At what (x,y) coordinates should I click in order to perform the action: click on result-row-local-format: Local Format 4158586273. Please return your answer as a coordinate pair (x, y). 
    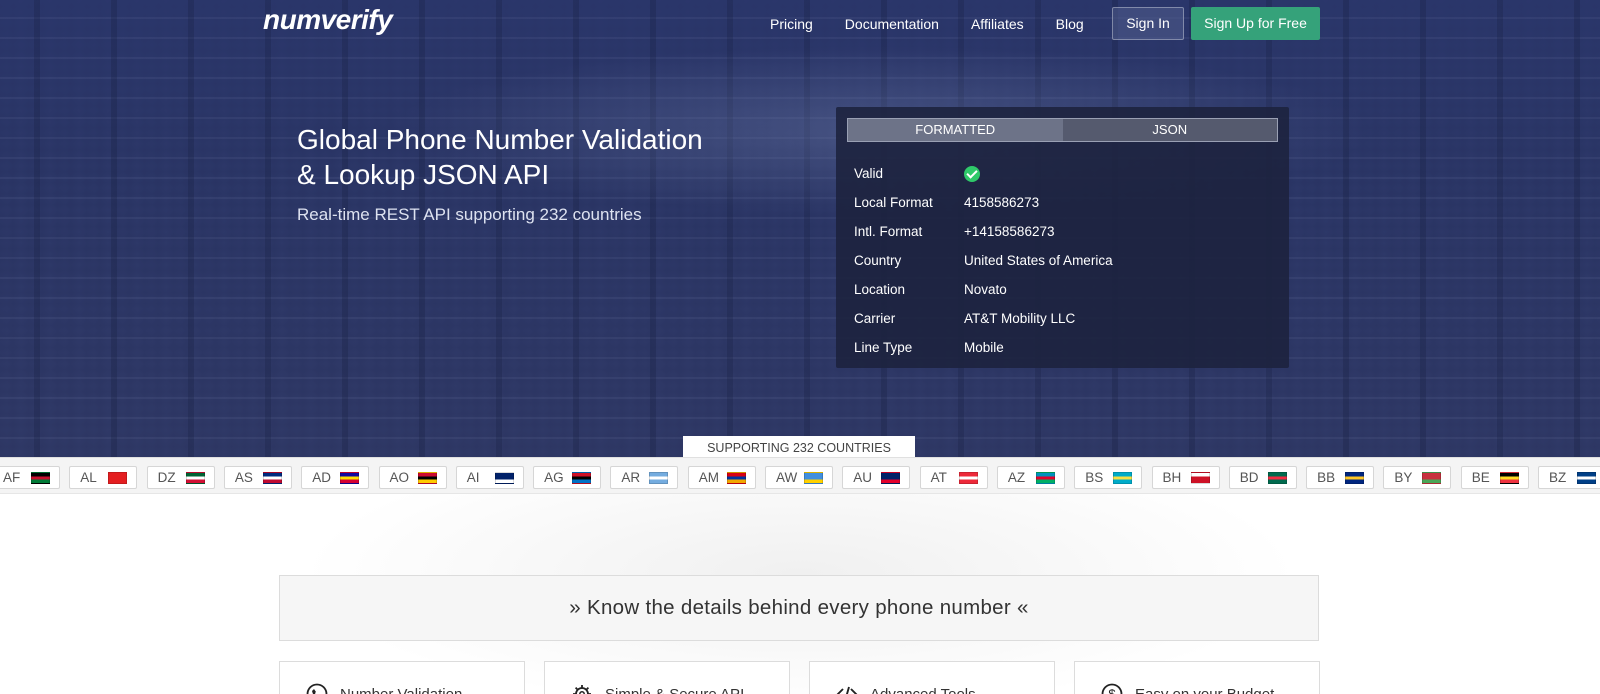
    Looking at the image, I should click on (983, 202).